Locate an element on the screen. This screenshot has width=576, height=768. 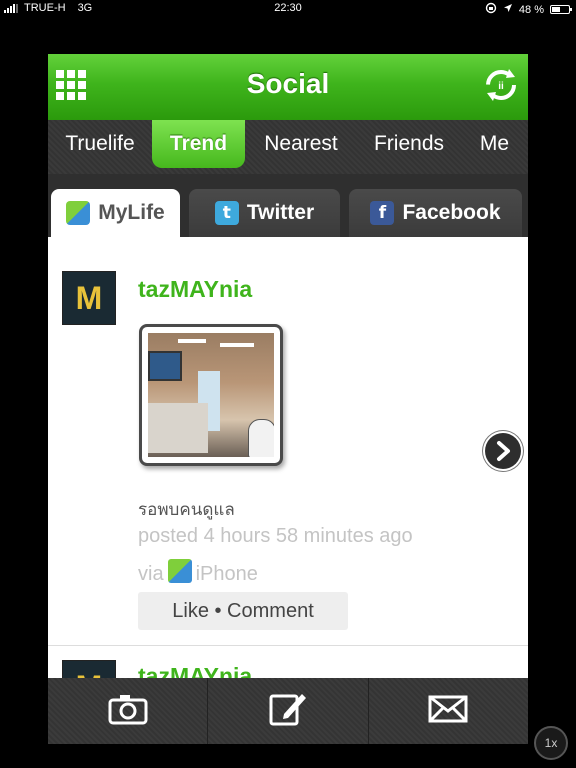
next-chevron-icon is located at coordinates (503, 451).